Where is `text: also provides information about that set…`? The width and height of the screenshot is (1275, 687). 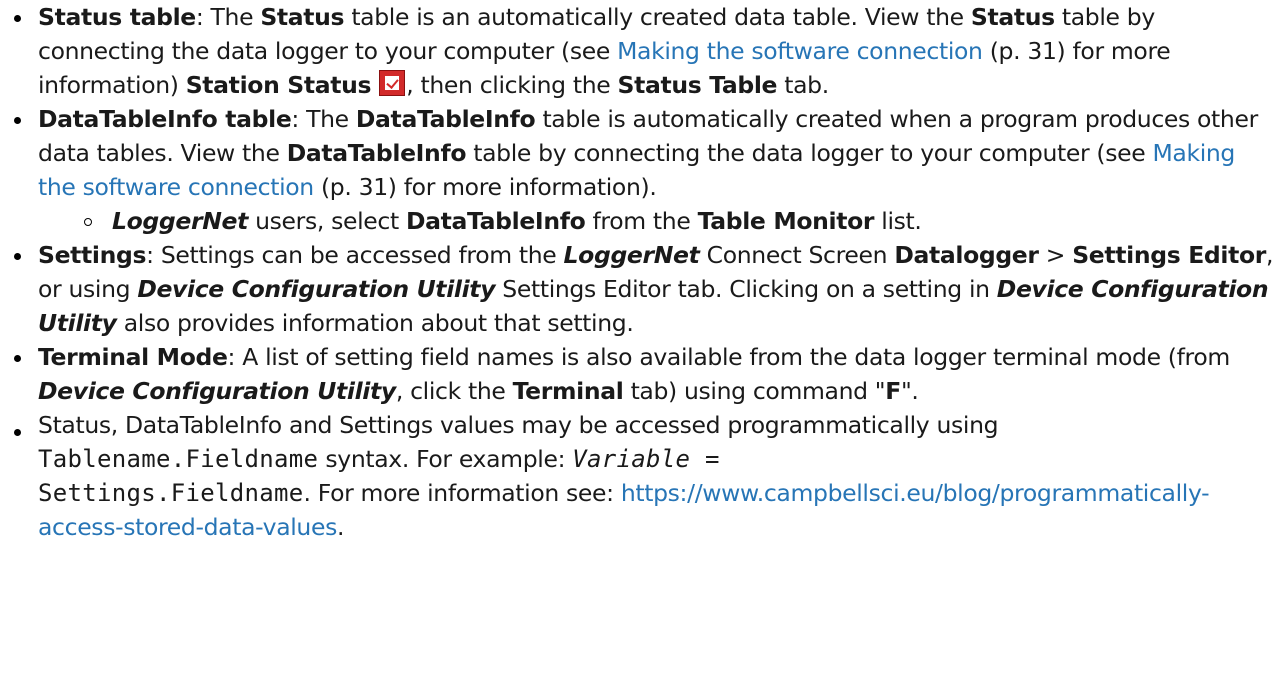 text: also provides information about that set… is located at coordinates (375, 323).